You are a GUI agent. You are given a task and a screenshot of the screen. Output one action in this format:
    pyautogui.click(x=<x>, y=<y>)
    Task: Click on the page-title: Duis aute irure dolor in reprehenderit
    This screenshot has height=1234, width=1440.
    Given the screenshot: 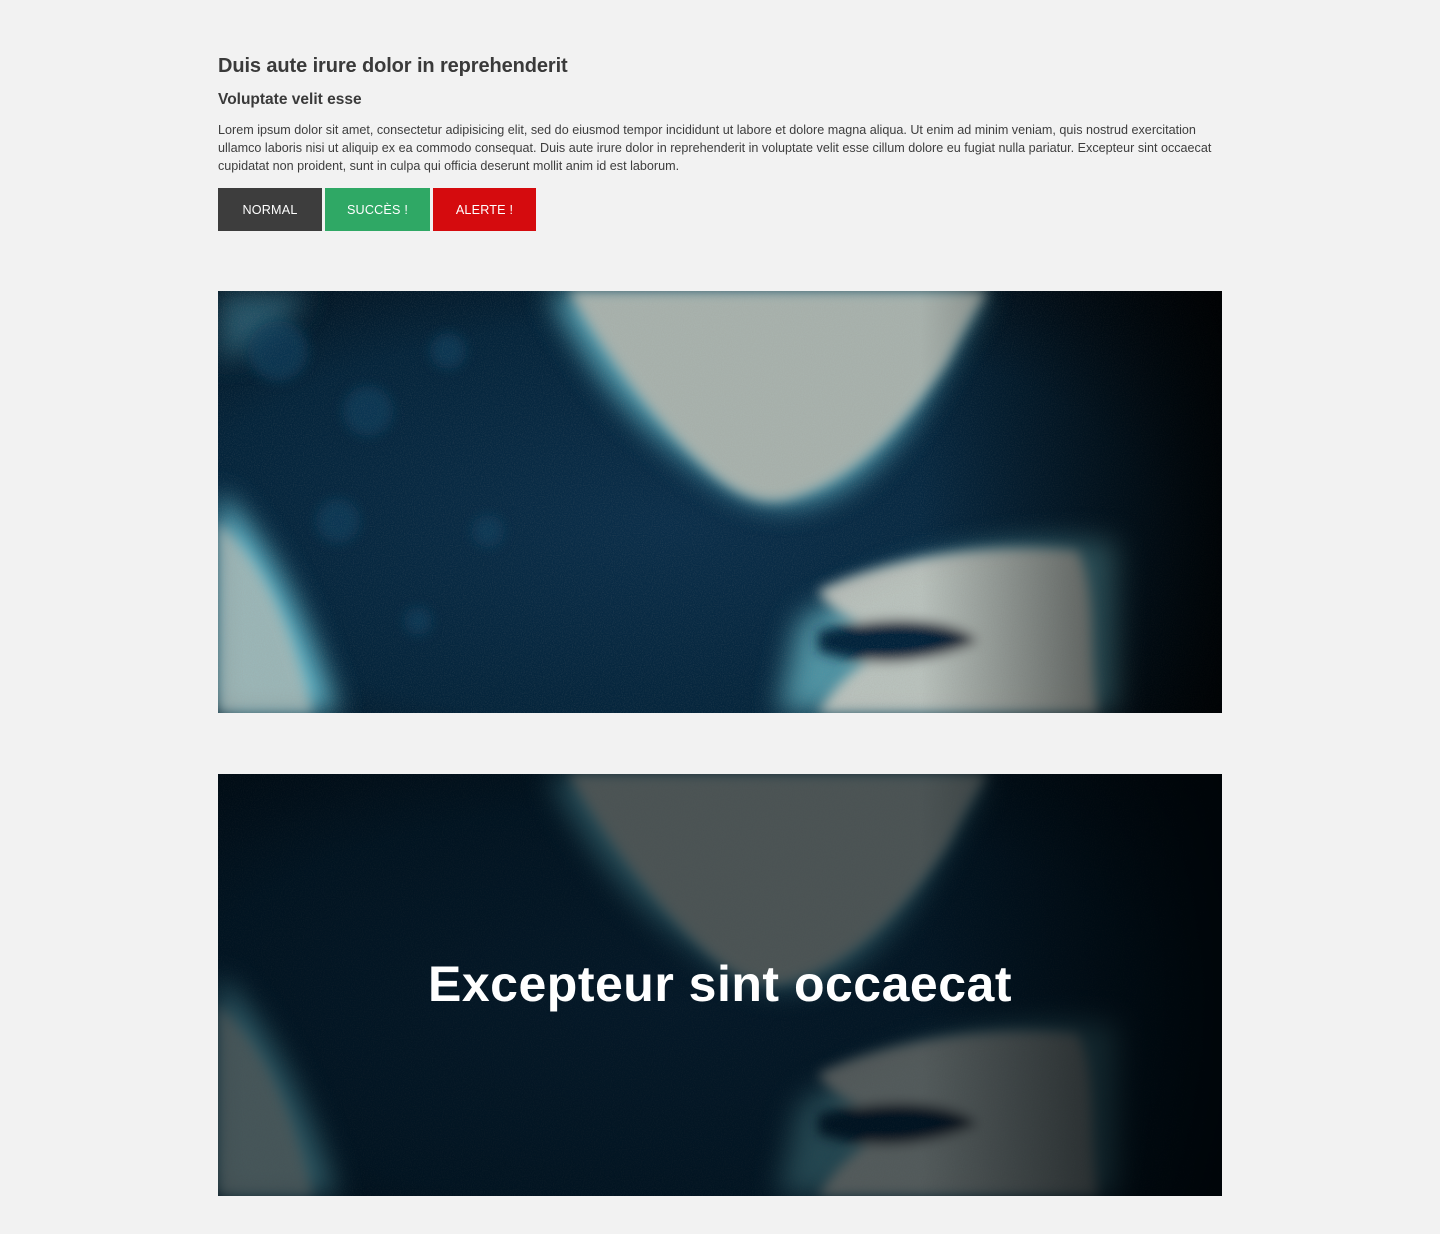 What is the action you would take?
    pyautogui.click(x=393, y=66)
    